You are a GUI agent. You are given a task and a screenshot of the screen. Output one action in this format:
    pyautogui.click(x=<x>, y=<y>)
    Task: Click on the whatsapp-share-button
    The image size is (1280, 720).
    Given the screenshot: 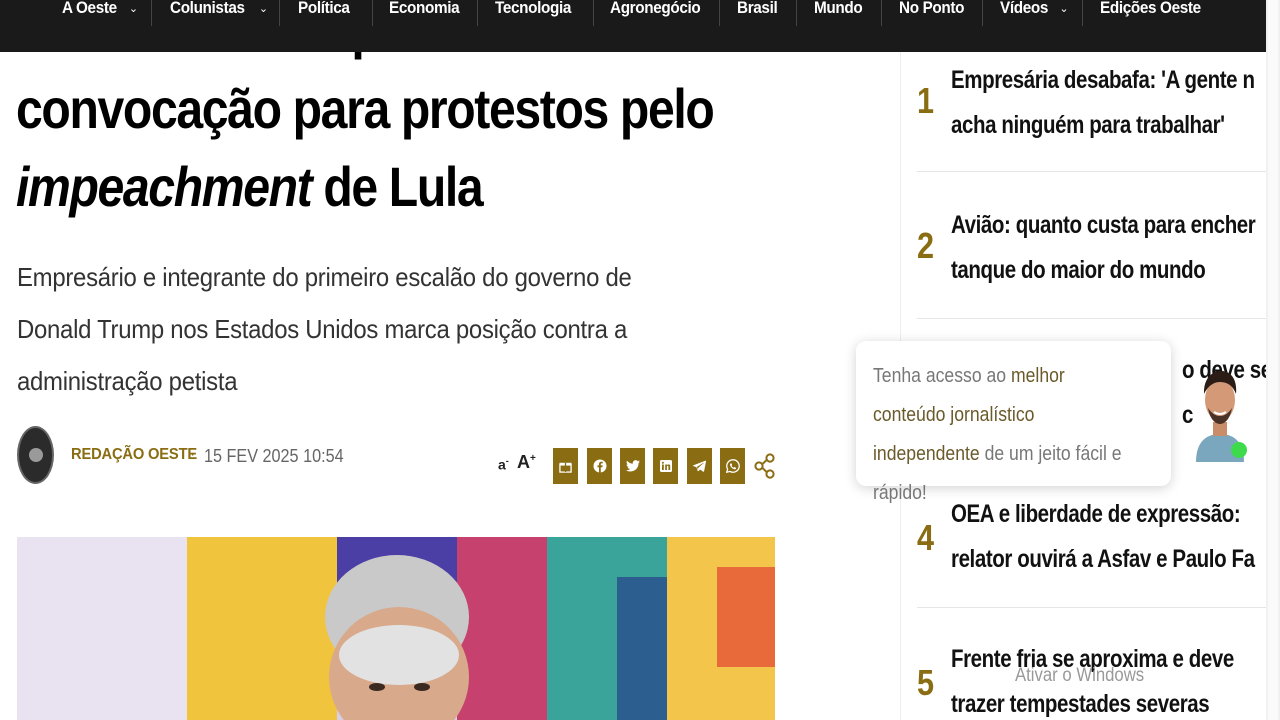 What is the action you would take?
    pyautogui.click(x=732, y=466)
    